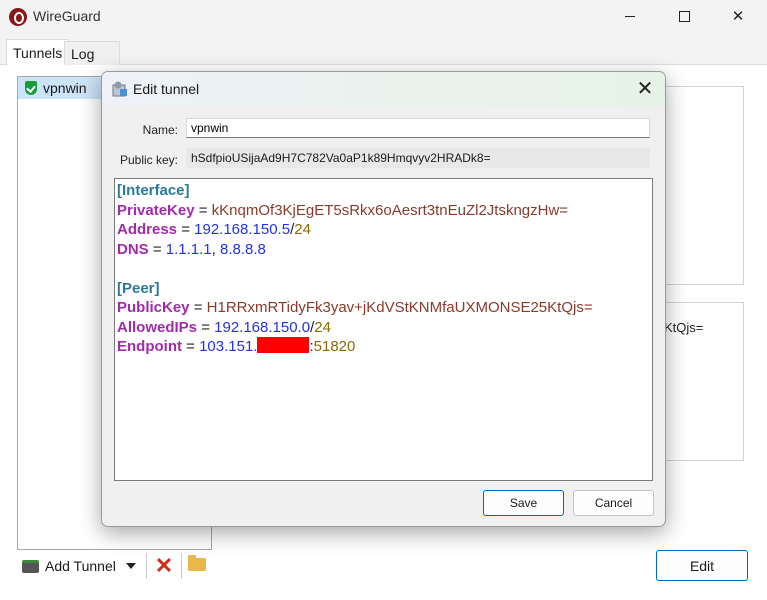  What do you see at coordinates (65, 88) in the screenshot?
I see `tunnel-name: vpnwin` at bounding box center [65, 88].